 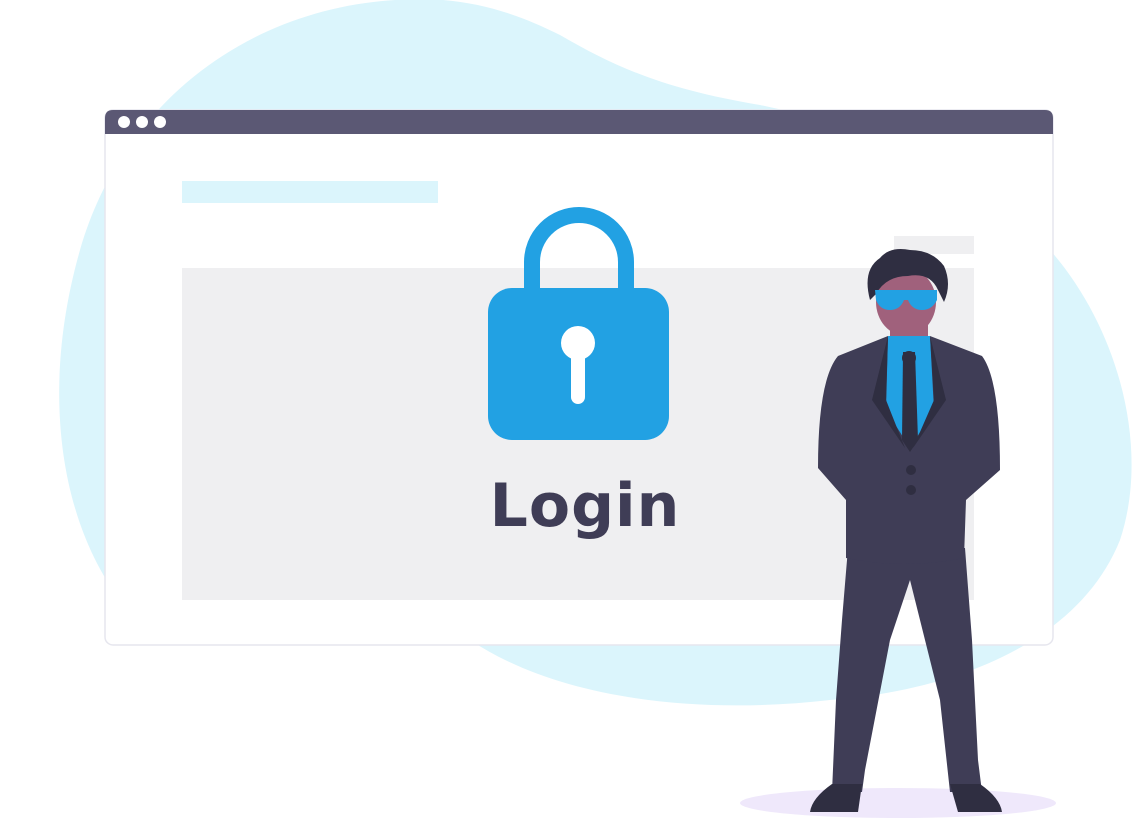 I want to click on figure-shadow, so click(x=898, y=803).